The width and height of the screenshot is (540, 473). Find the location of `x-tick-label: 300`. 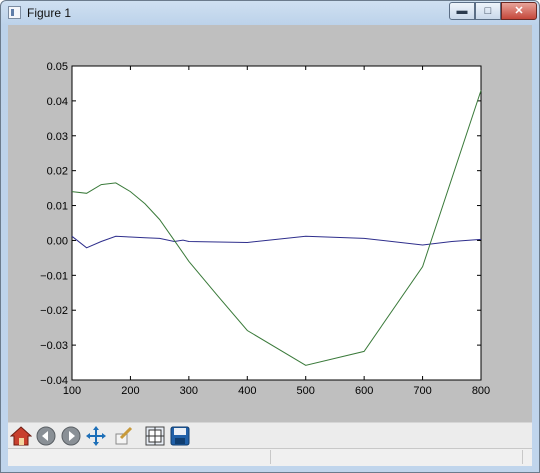

x-tick-label: 300 is located at coordinates (189, 391).